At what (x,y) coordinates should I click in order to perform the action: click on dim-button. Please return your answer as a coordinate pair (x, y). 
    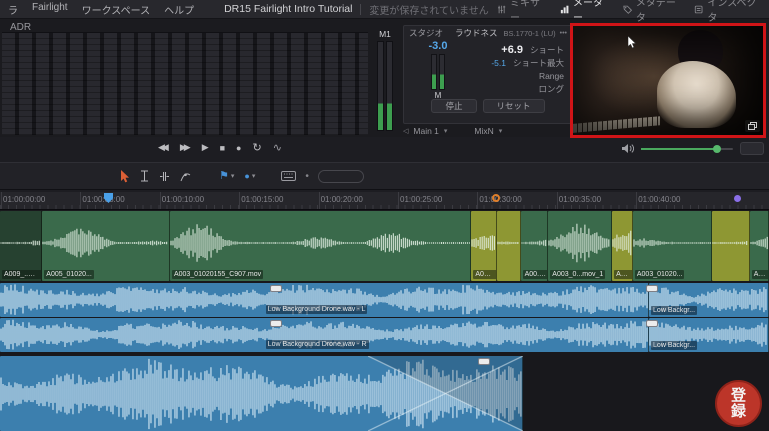
    Looking at the image, I should click on (752, 148).